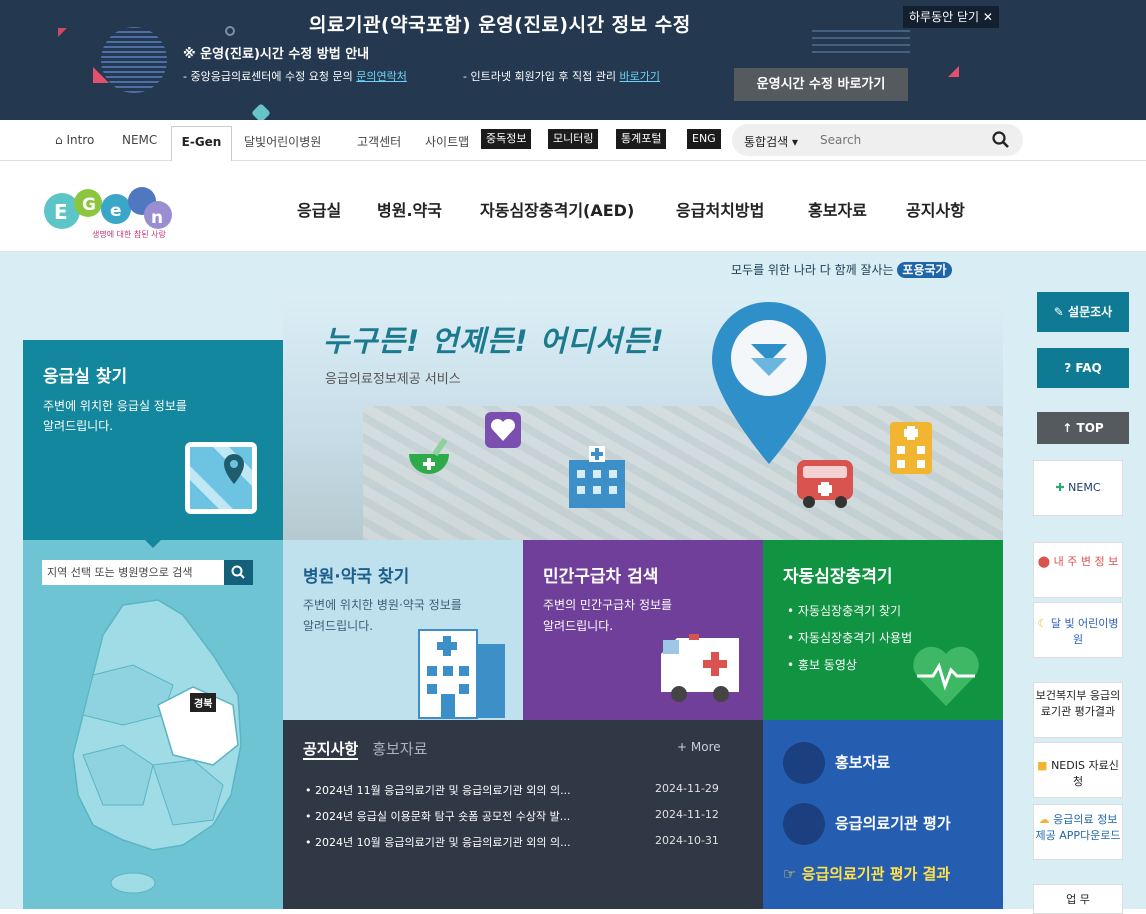 The height and width of the screenshot is (914, 1146). Describe the element at coordinates (153, 745) in the screenshot. I see `korea-map` at that location.